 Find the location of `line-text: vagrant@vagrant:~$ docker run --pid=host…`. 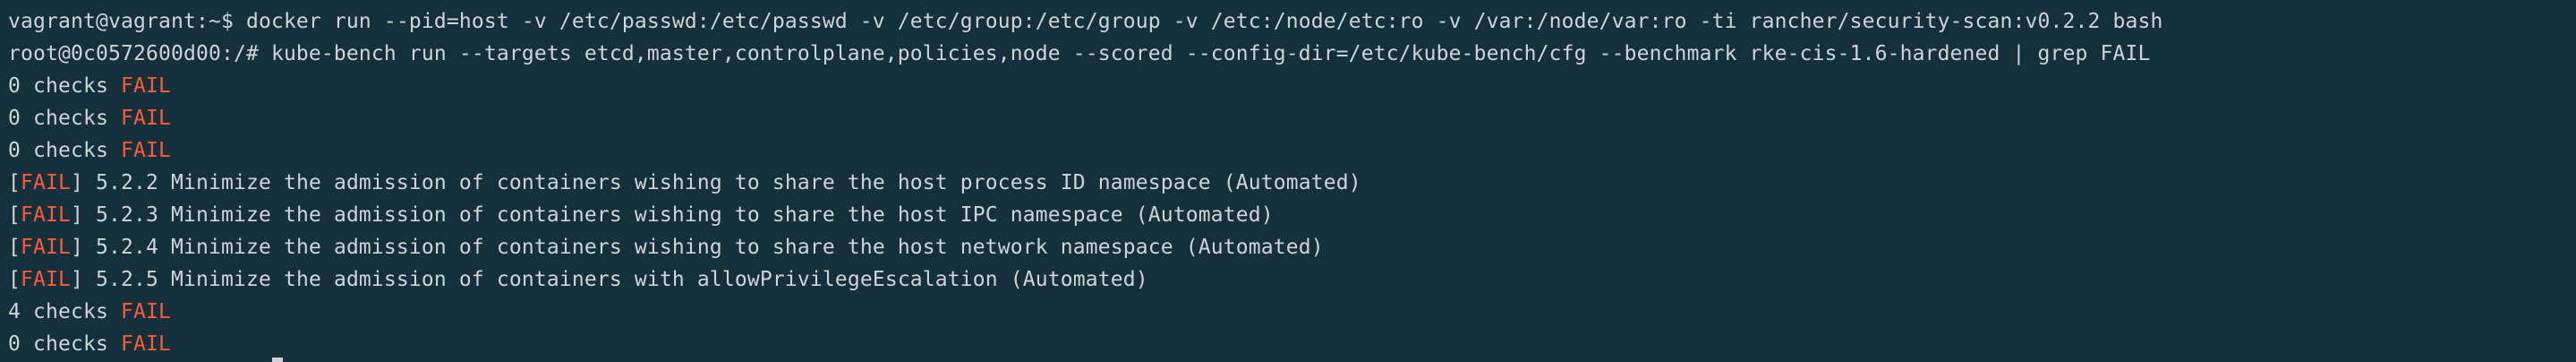

line-text: vagrant@vagrant:~$ docker run --pid=host… is located at coordinates (1085, 21).